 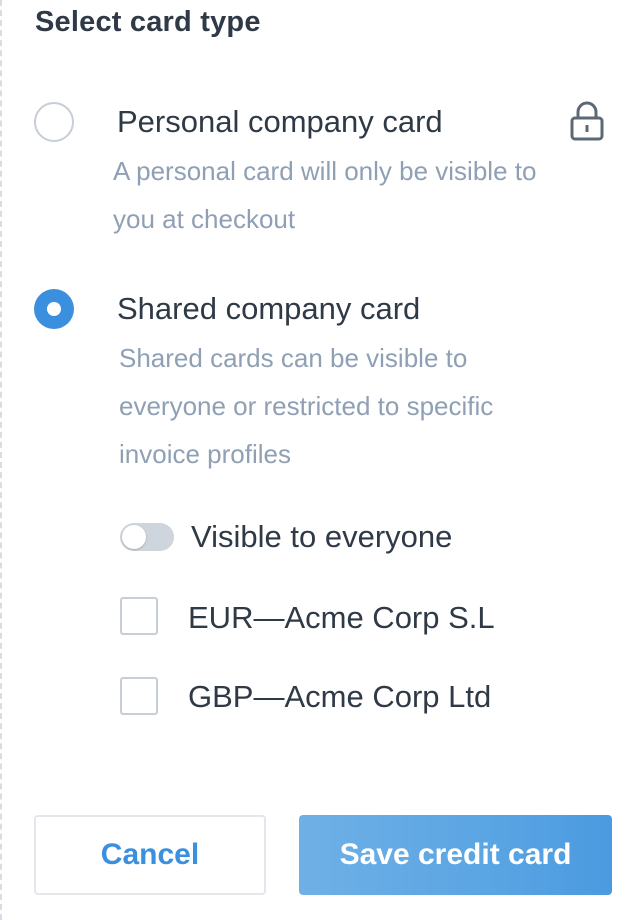 I want to click on option-personal-label: Personal company card, so click(x=280, y=121).